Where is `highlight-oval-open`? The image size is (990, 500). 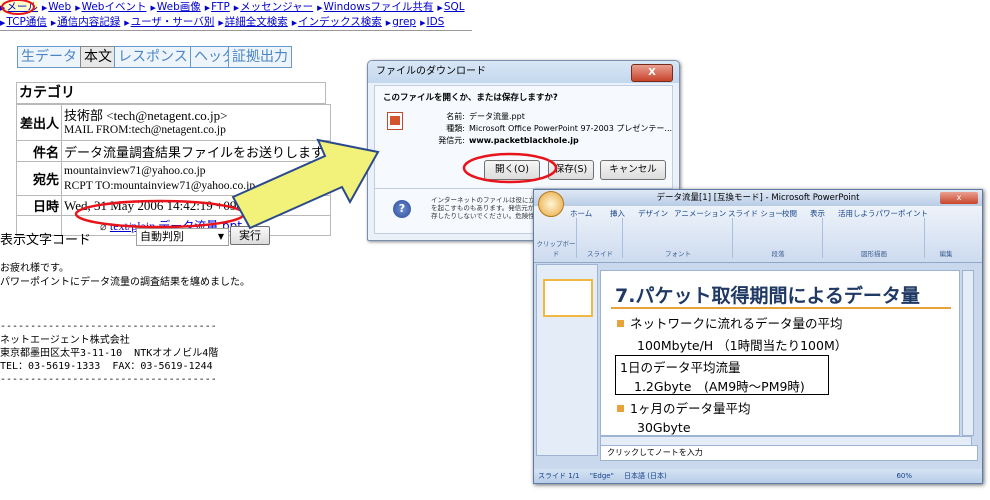 highlight-oval-open is located at coordinates (510, 168).